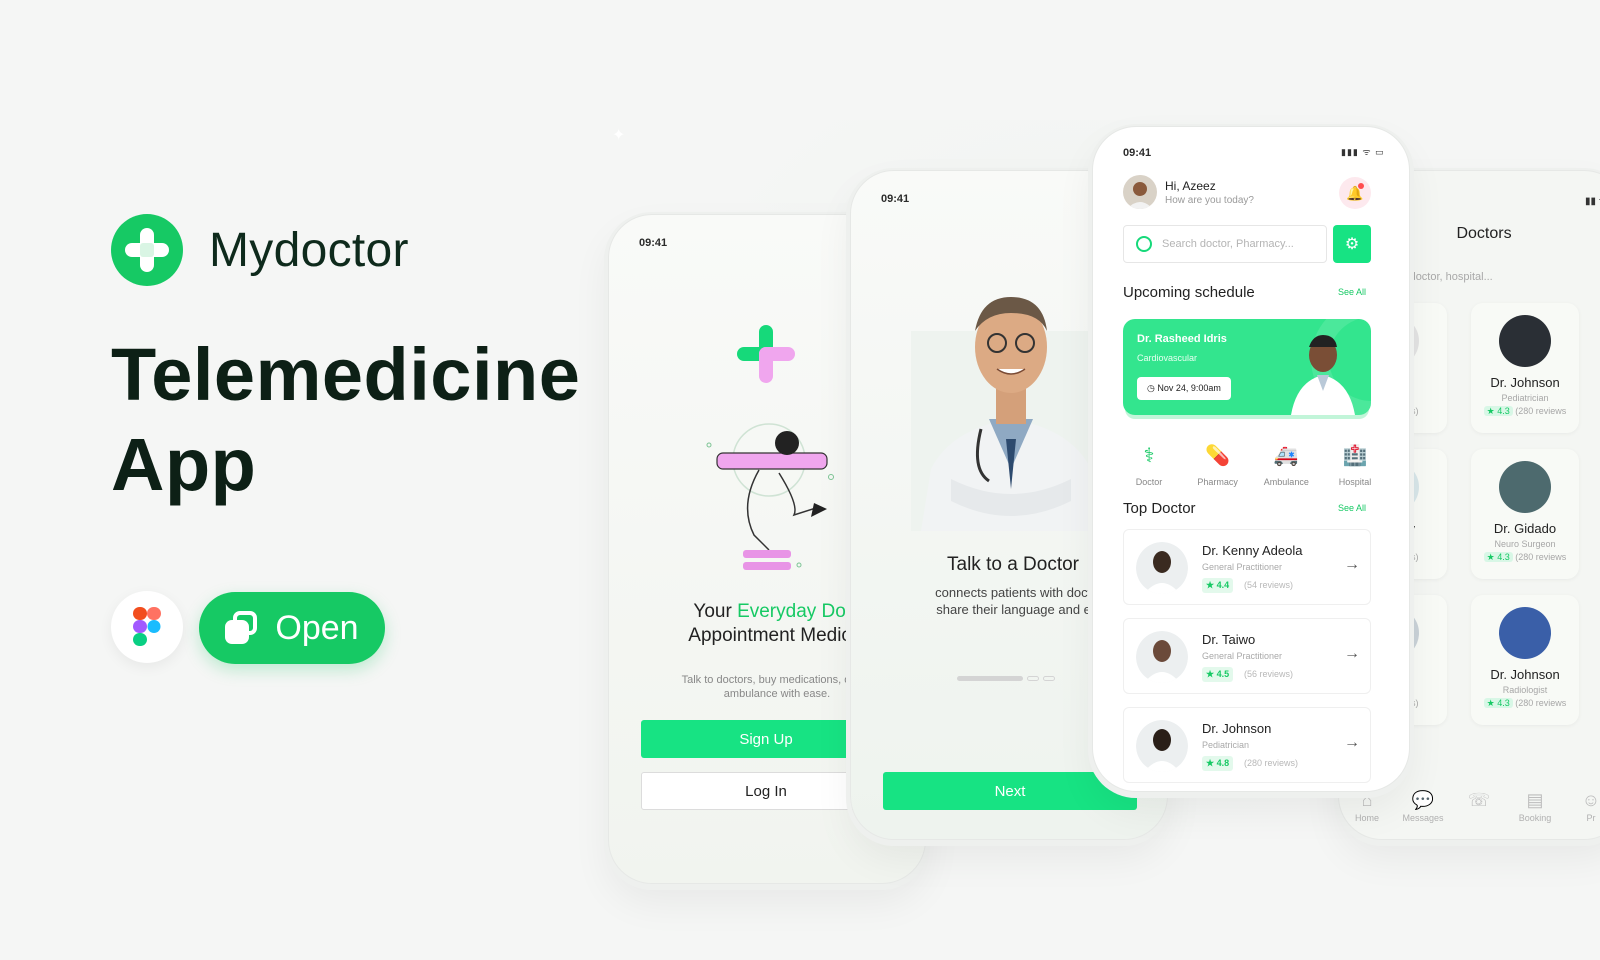 This screenshot has width=1600, height=960. I want to click on doctor-name: Dr. Gidado, so click(1525, 528).